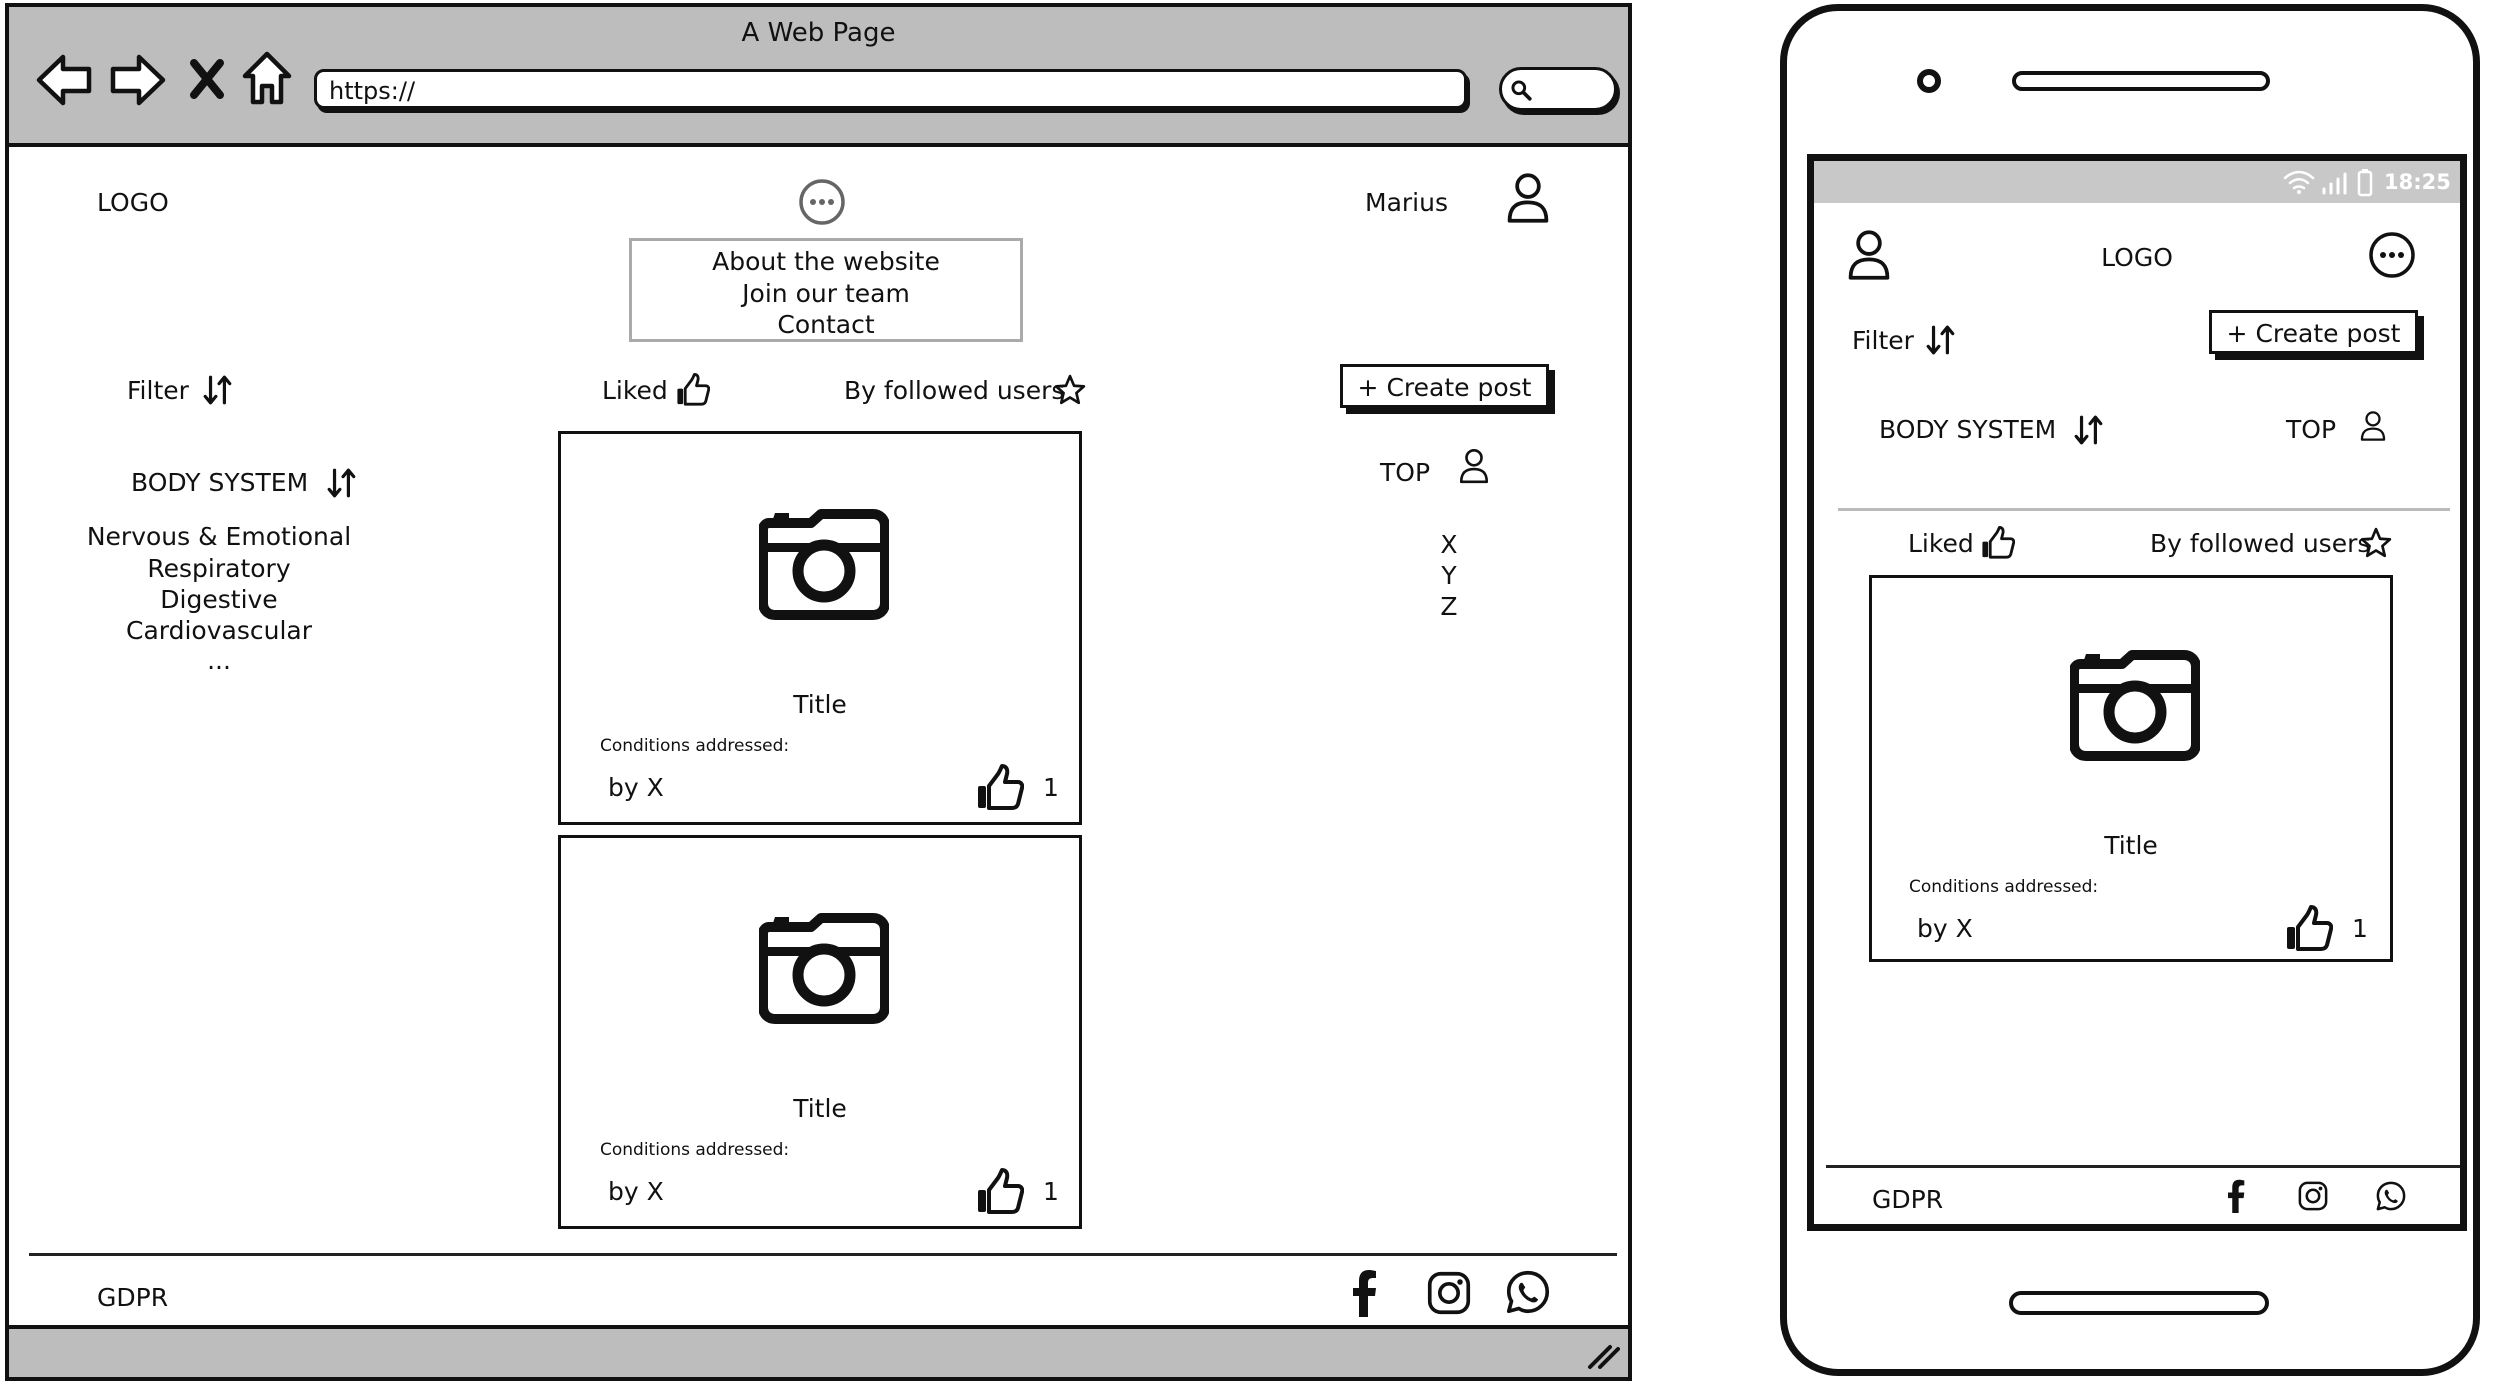  I want to click on wifi-icon, so click(2299, 182).